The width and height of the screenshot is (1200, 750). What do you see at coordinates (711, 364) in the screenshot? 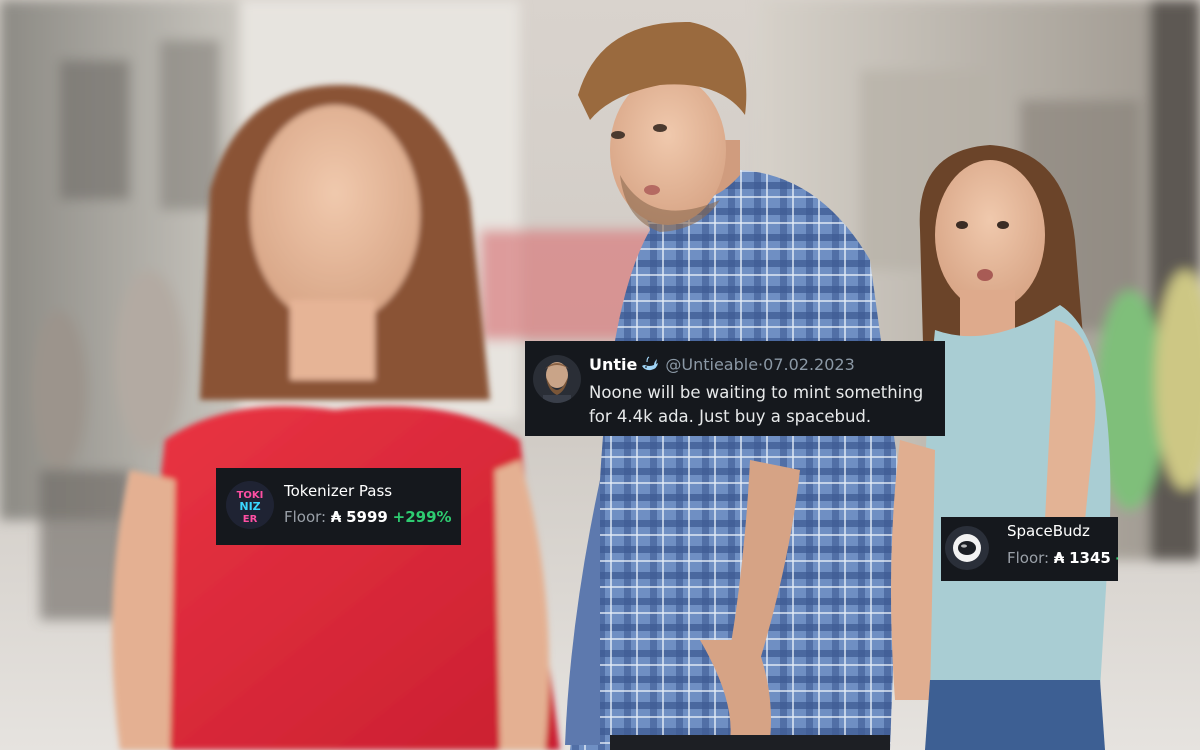
I see `tweet-handle: @Untieable` at bounding box center [711, 364].